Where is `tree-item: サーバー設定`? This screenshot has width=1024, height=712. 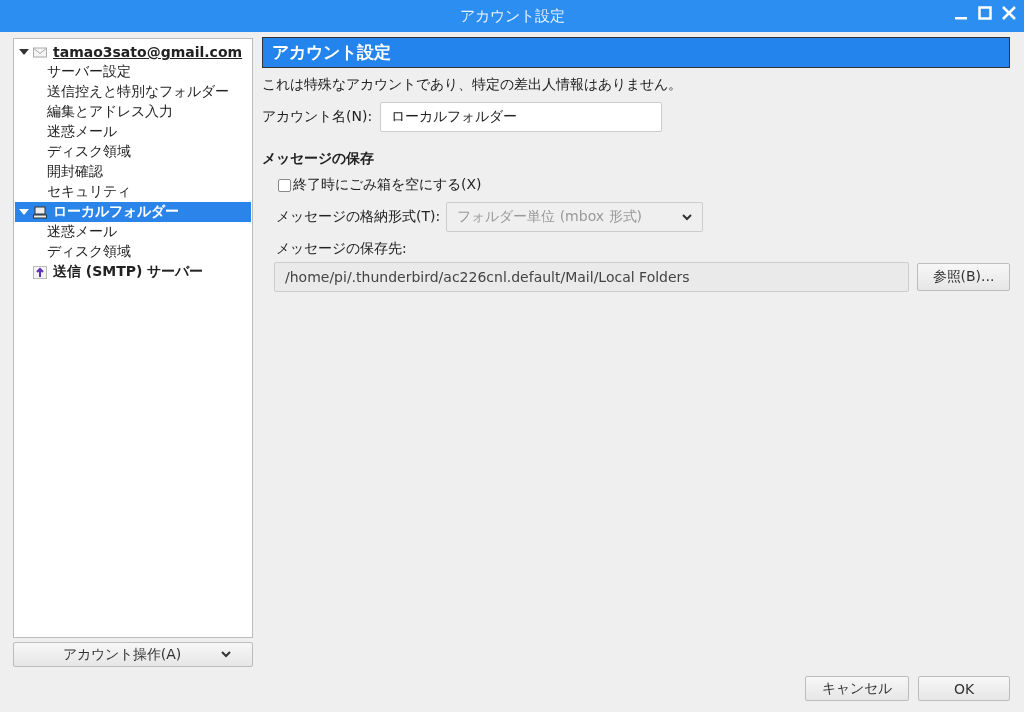 tree-item: サーバー設定 is located at coordinates (133, 72).